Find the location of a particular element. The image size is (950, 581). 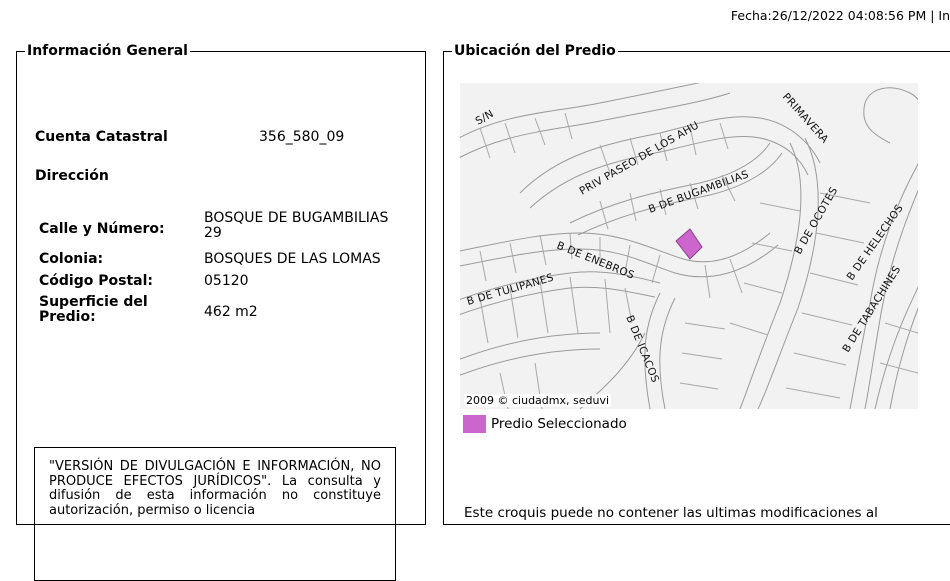

predio-legend-swatch is located at coordinates (474, 424).